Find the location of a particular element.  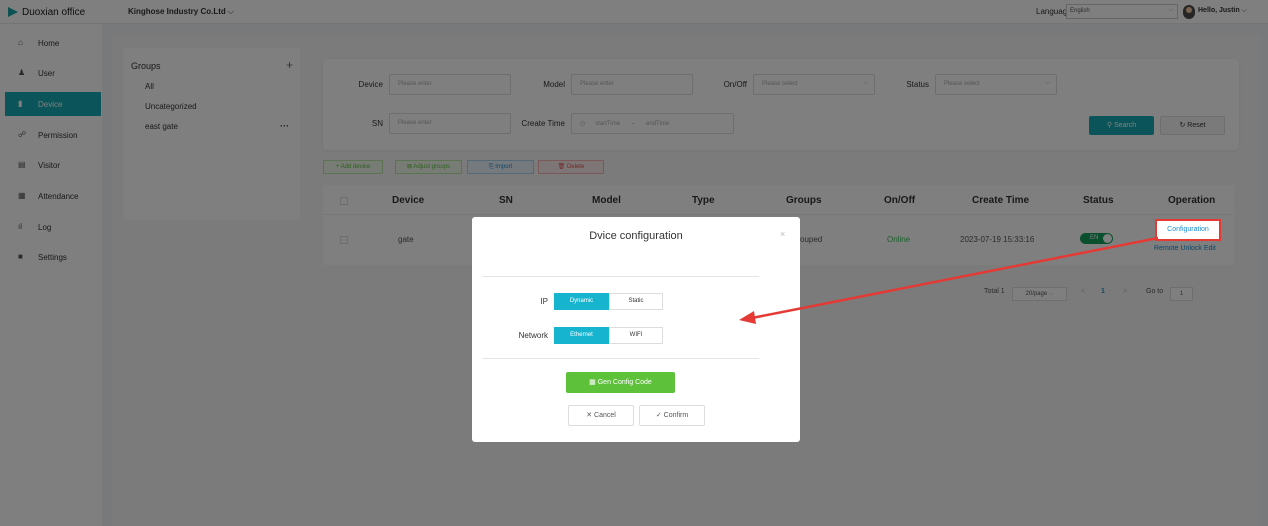

arrow-head is located at coordinates (747, 317).